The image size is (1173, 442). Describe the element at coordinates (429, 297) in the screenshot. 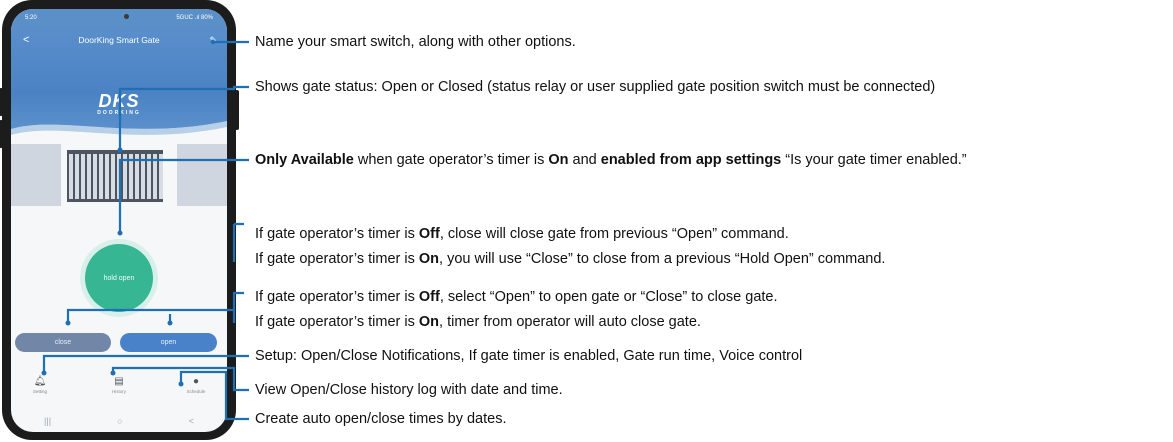

I see `open-off-b1: Off` at that location.